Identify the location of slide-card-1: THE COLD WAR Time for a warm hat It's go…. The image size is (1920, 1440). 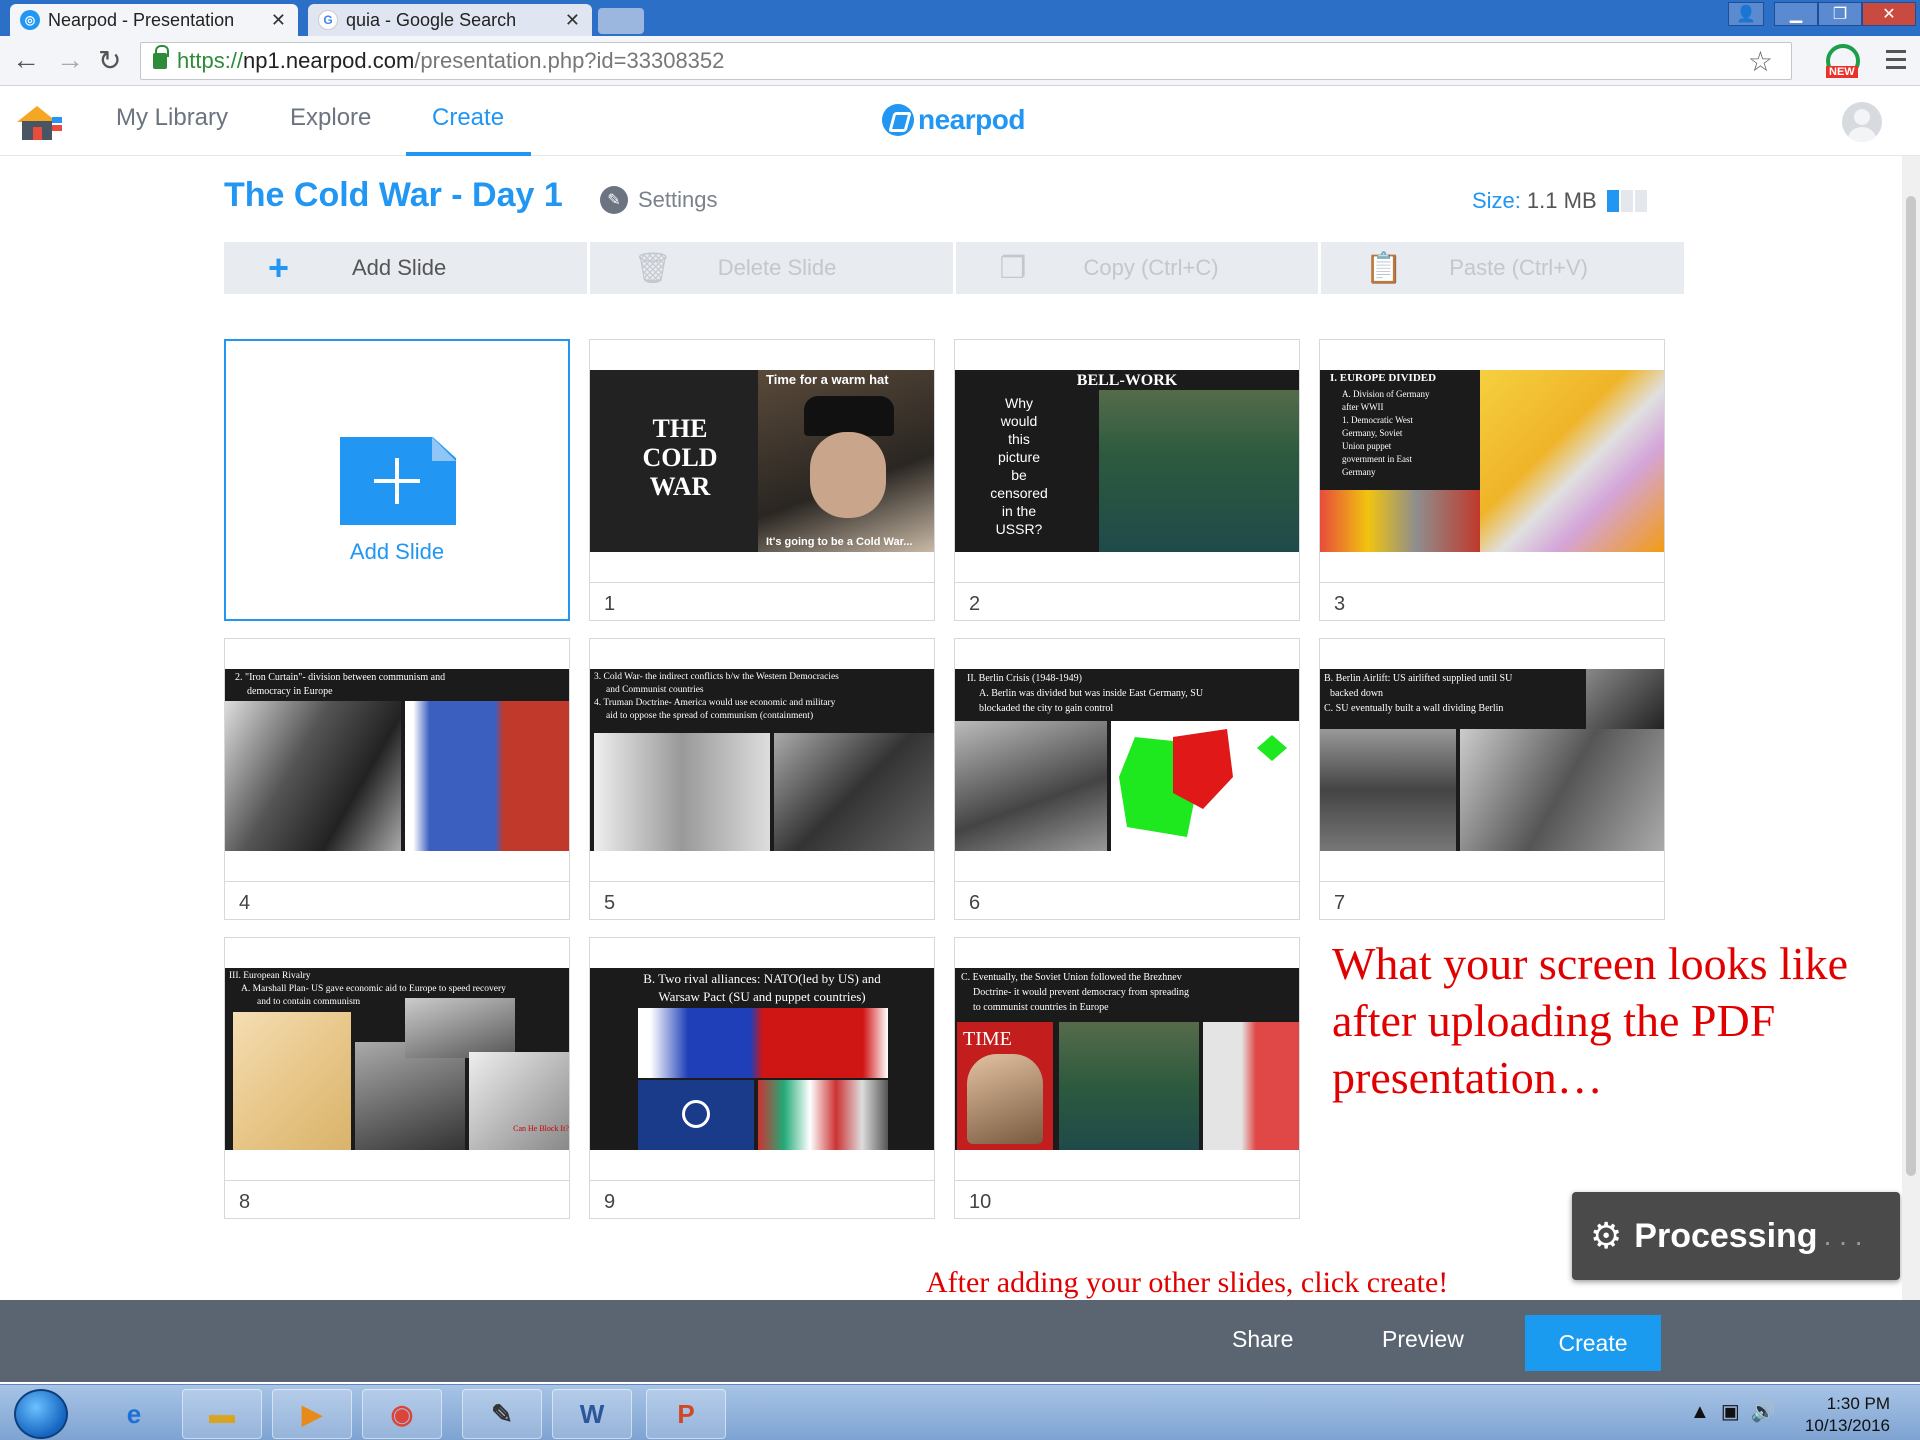
(762, 480).